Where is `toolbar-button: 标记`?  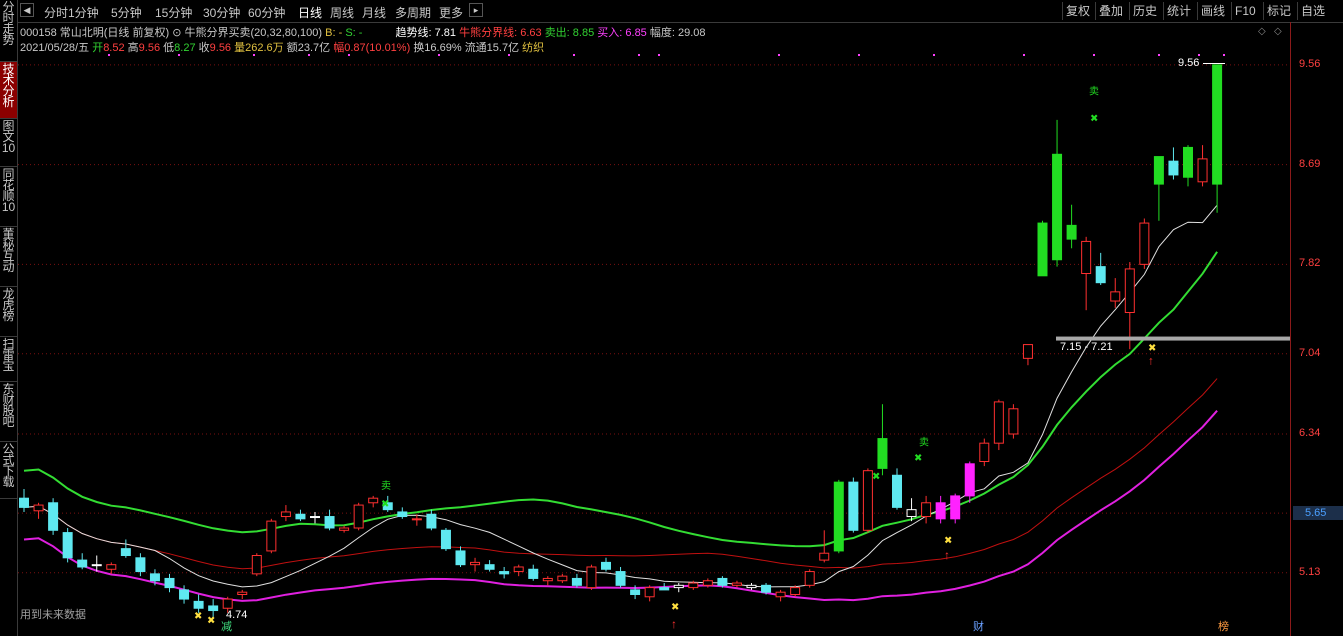 toolbar-button: 标记 is located at coordinates (1278, 11).